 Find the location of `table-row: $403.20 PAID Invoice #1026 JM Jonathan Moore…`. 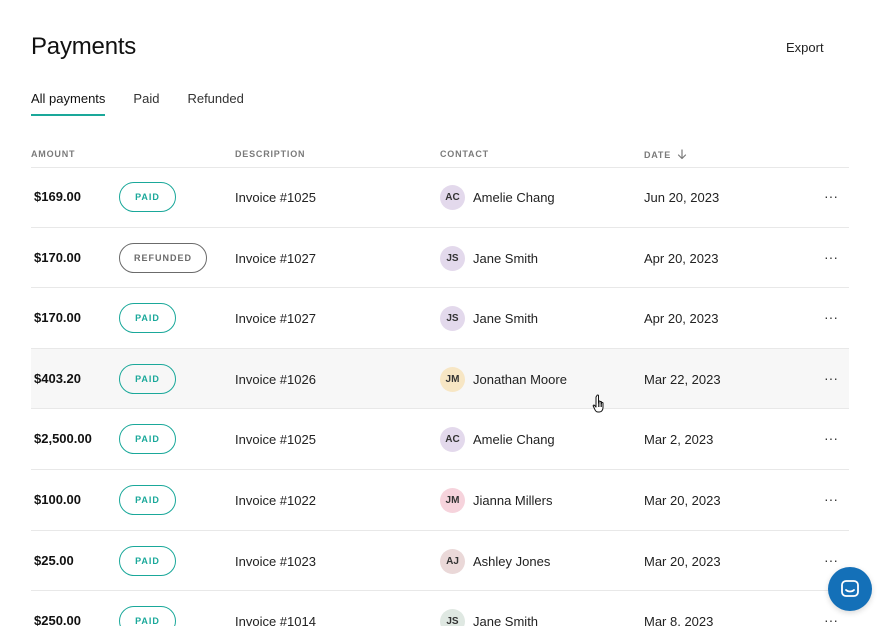

table-row: $403.20 PAID Invoice #1026 JM Jonathan Moore… is located at coordinates (440, 379).